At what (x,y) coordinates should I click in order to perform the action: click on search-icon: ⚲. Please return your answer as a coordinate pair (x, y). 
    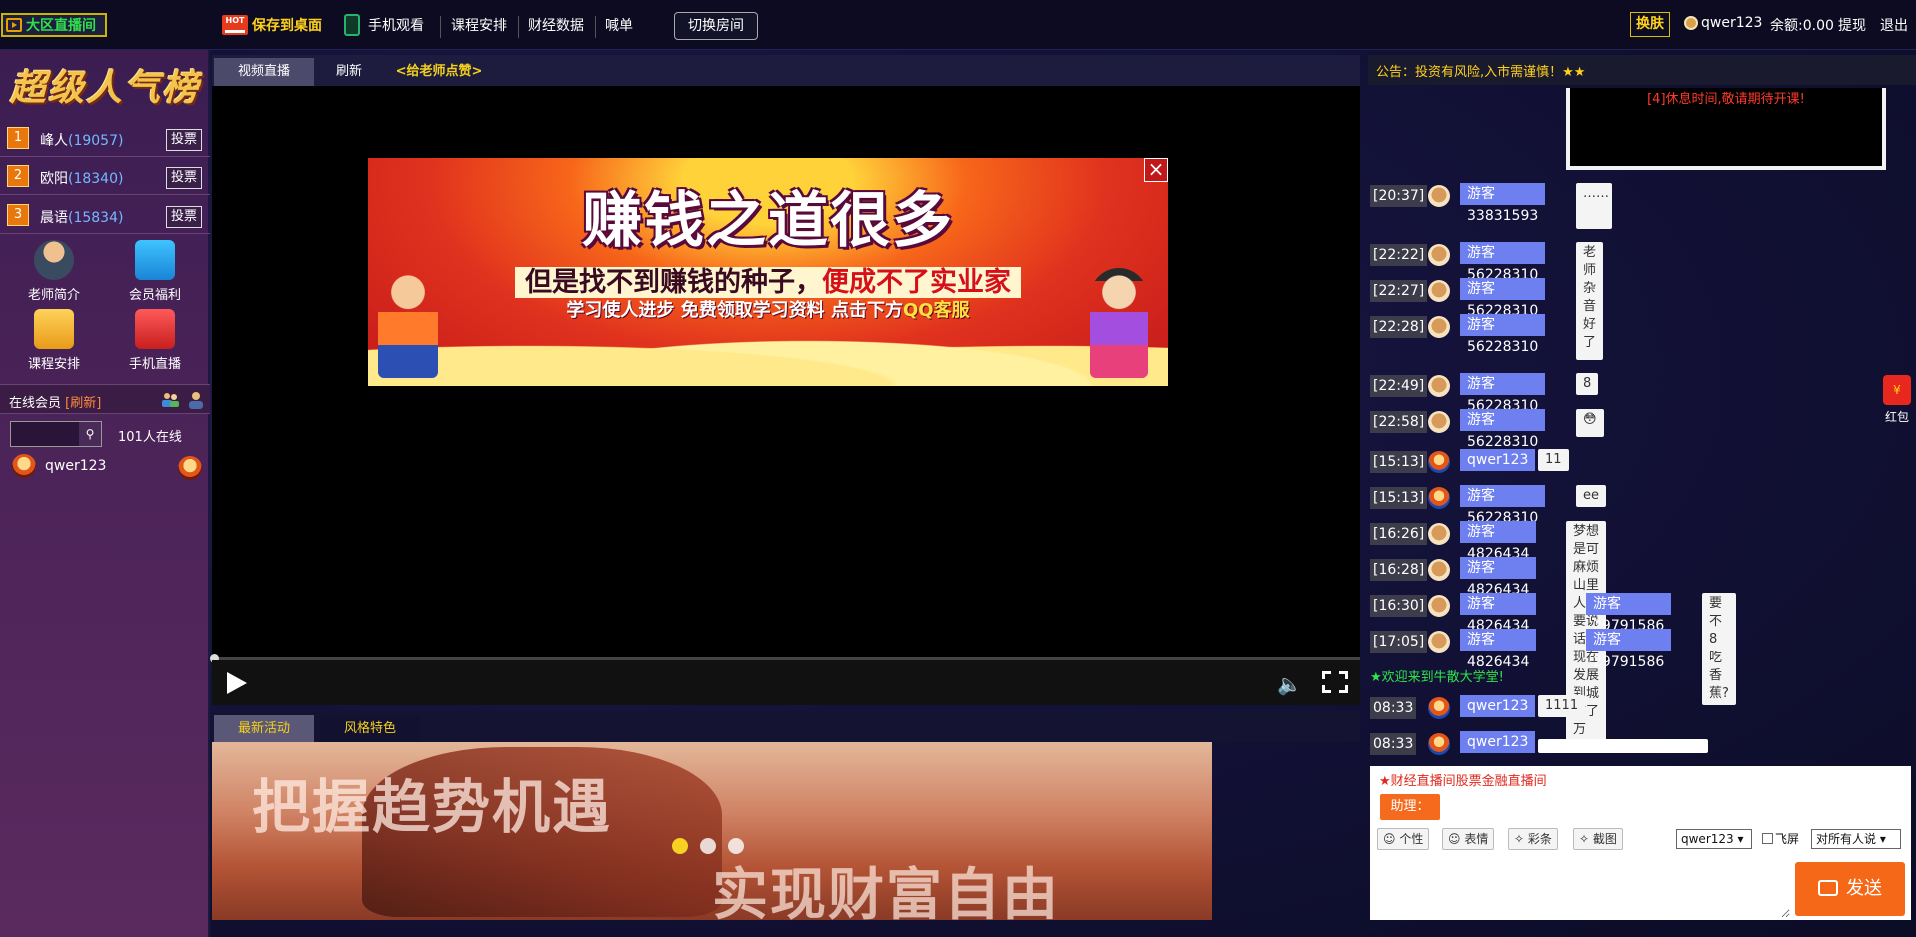
    Looking at the image, I should click on (90, 434).